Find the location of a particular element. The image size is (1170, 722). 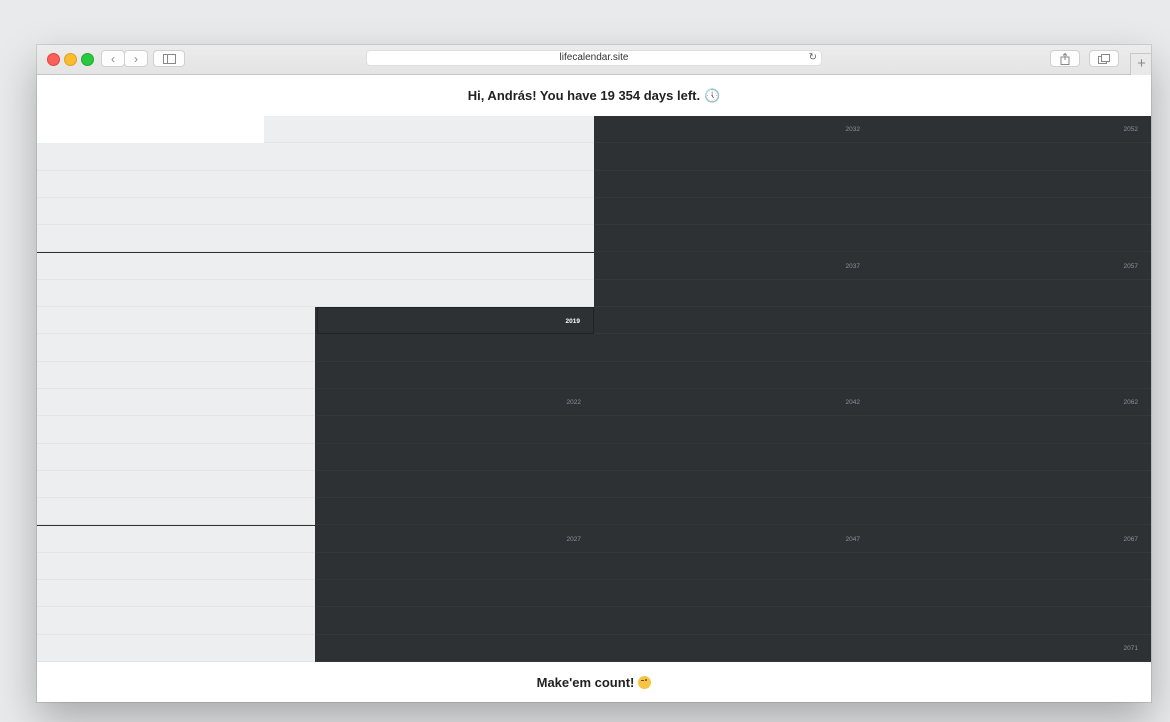

tabs-icon is located at coordinates (1104, 58).